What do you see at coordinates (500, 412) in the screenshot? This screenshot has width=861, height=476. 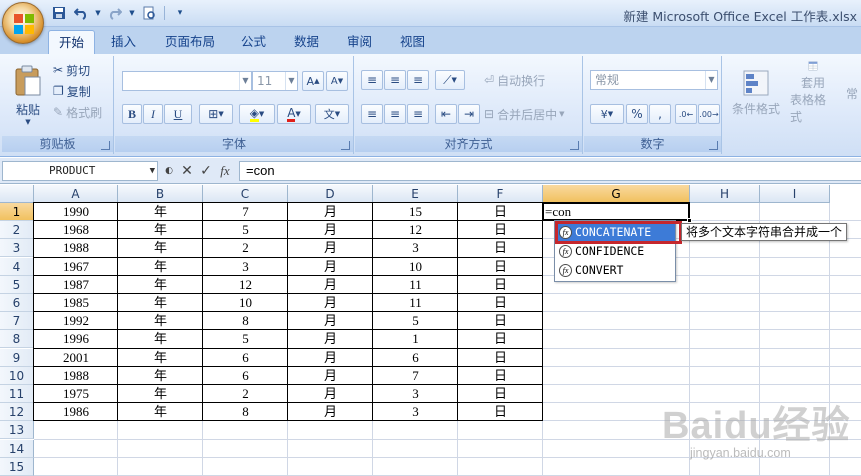 I see `cell-f12: 日` at bounding box center [500, 412].